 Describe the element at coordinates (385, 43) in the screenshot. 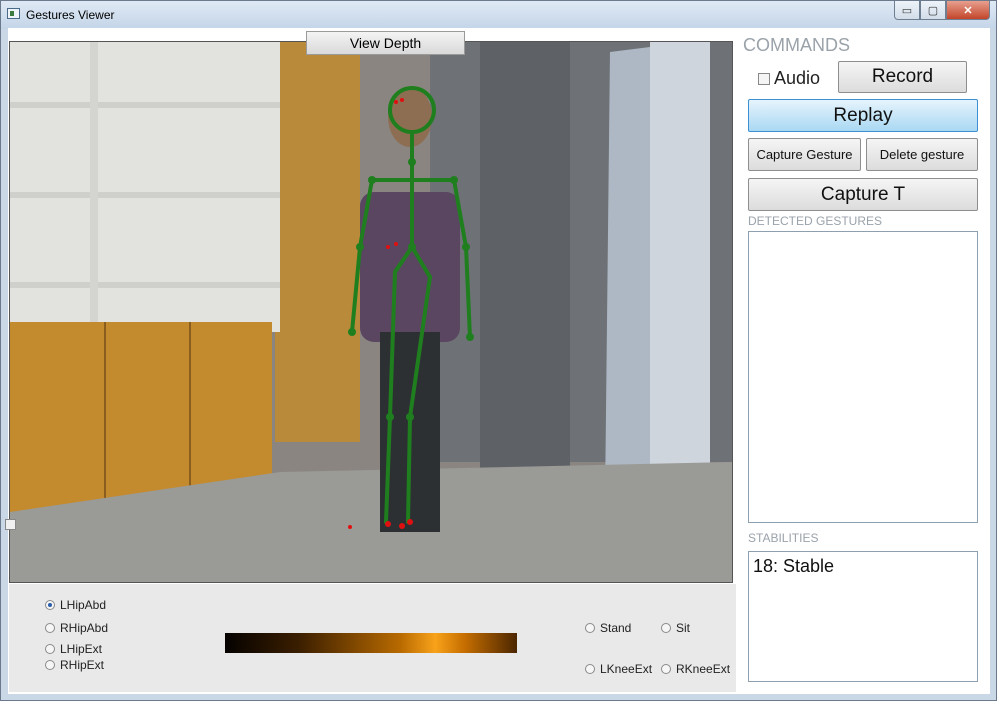

I see `view-depth-button: View Depth` at that location.